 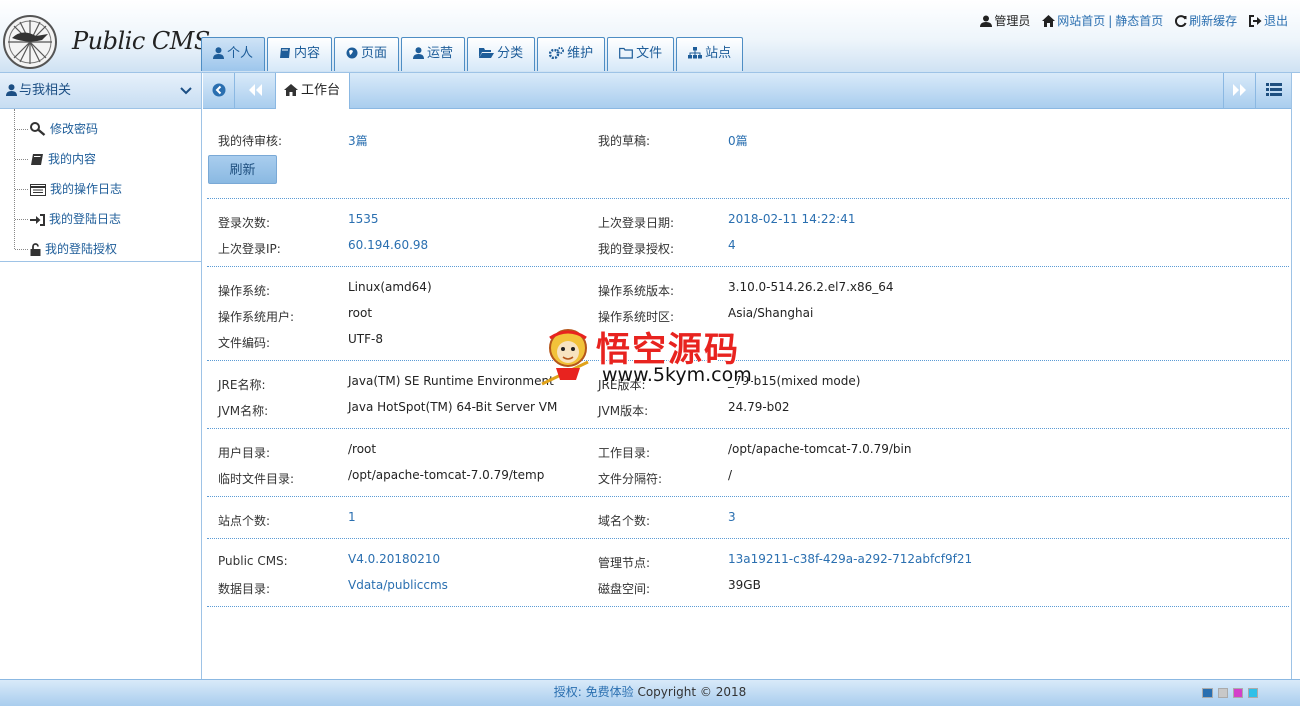 I want to click on field-label: 我的待审核:, so click(x=250, y=141).